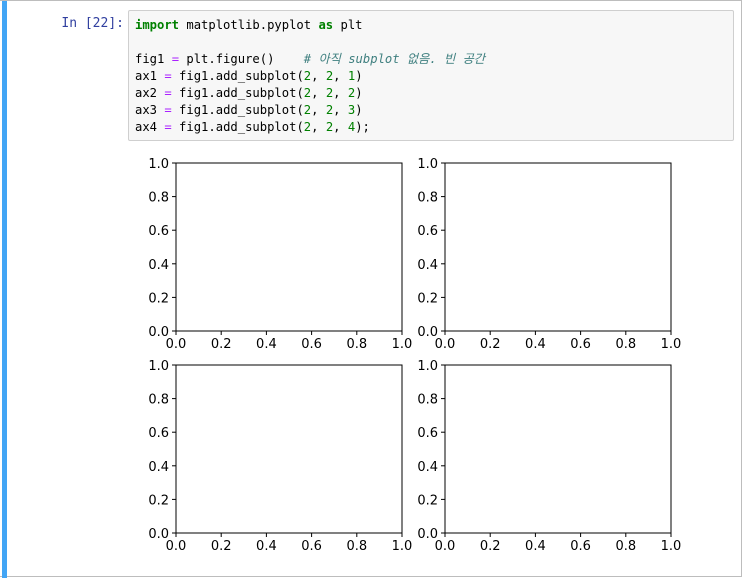 The width and height of the screenshot is (744, 579). Describe the element at coordinates (241, 59) in the screenshot. I see `code-token: plt.figure()` at that location.